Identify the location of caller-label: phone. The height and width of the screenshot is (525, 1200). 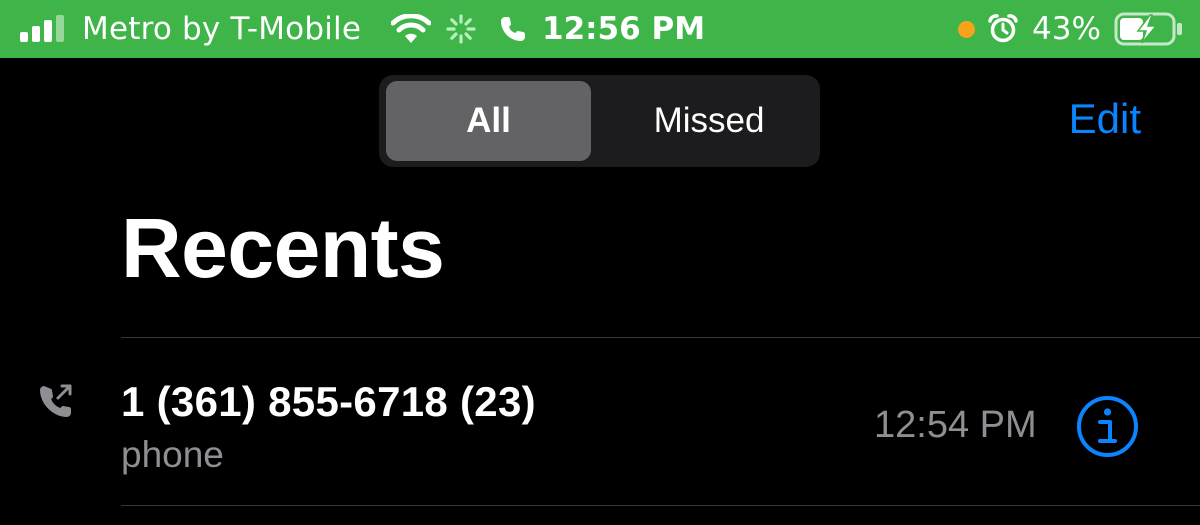
(172, 454).